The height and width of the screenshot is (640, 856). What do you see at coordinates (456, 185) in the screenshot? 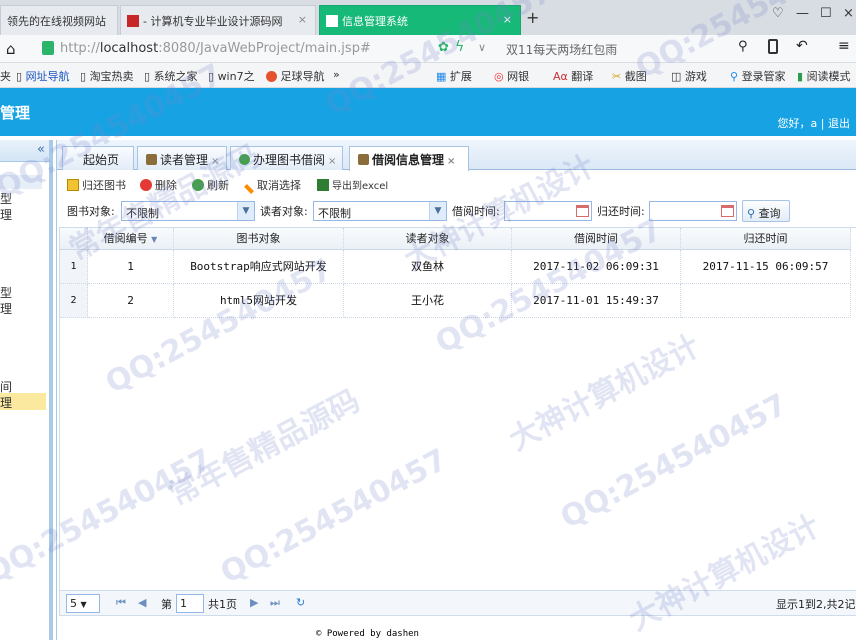
I see `grid-toolbar: 归还图书 删除 刷新 取消选择 导出到excel` at bounding box center [456, 185].